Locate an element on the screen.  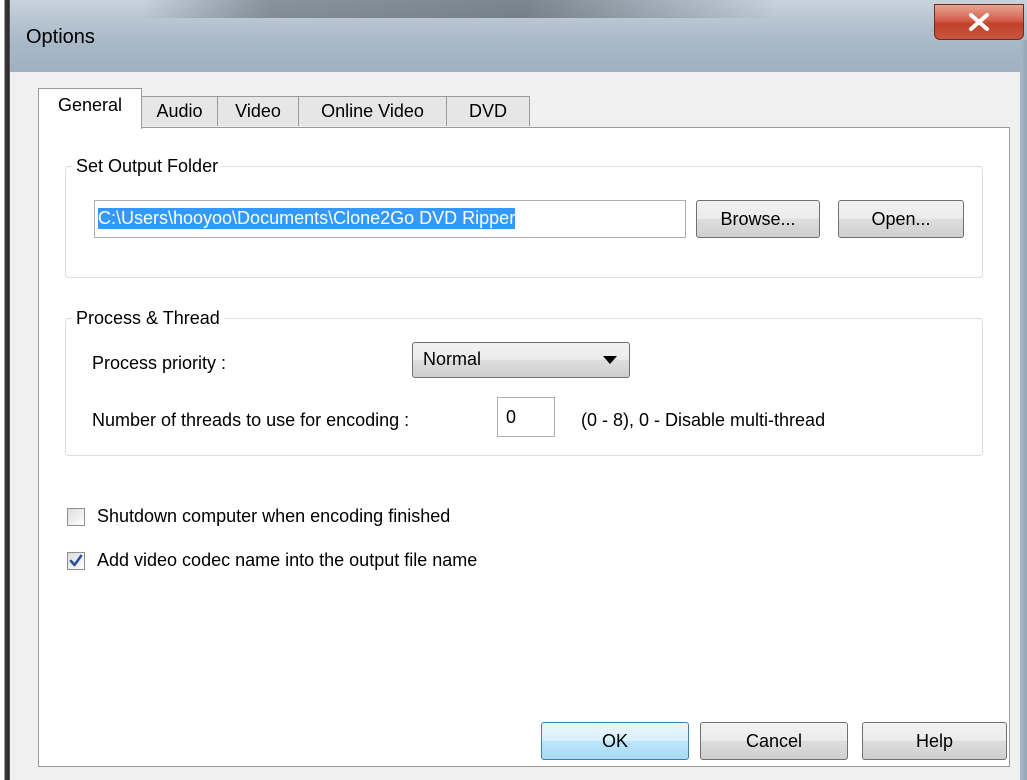
close-icon is located at coordinates (979, 22).